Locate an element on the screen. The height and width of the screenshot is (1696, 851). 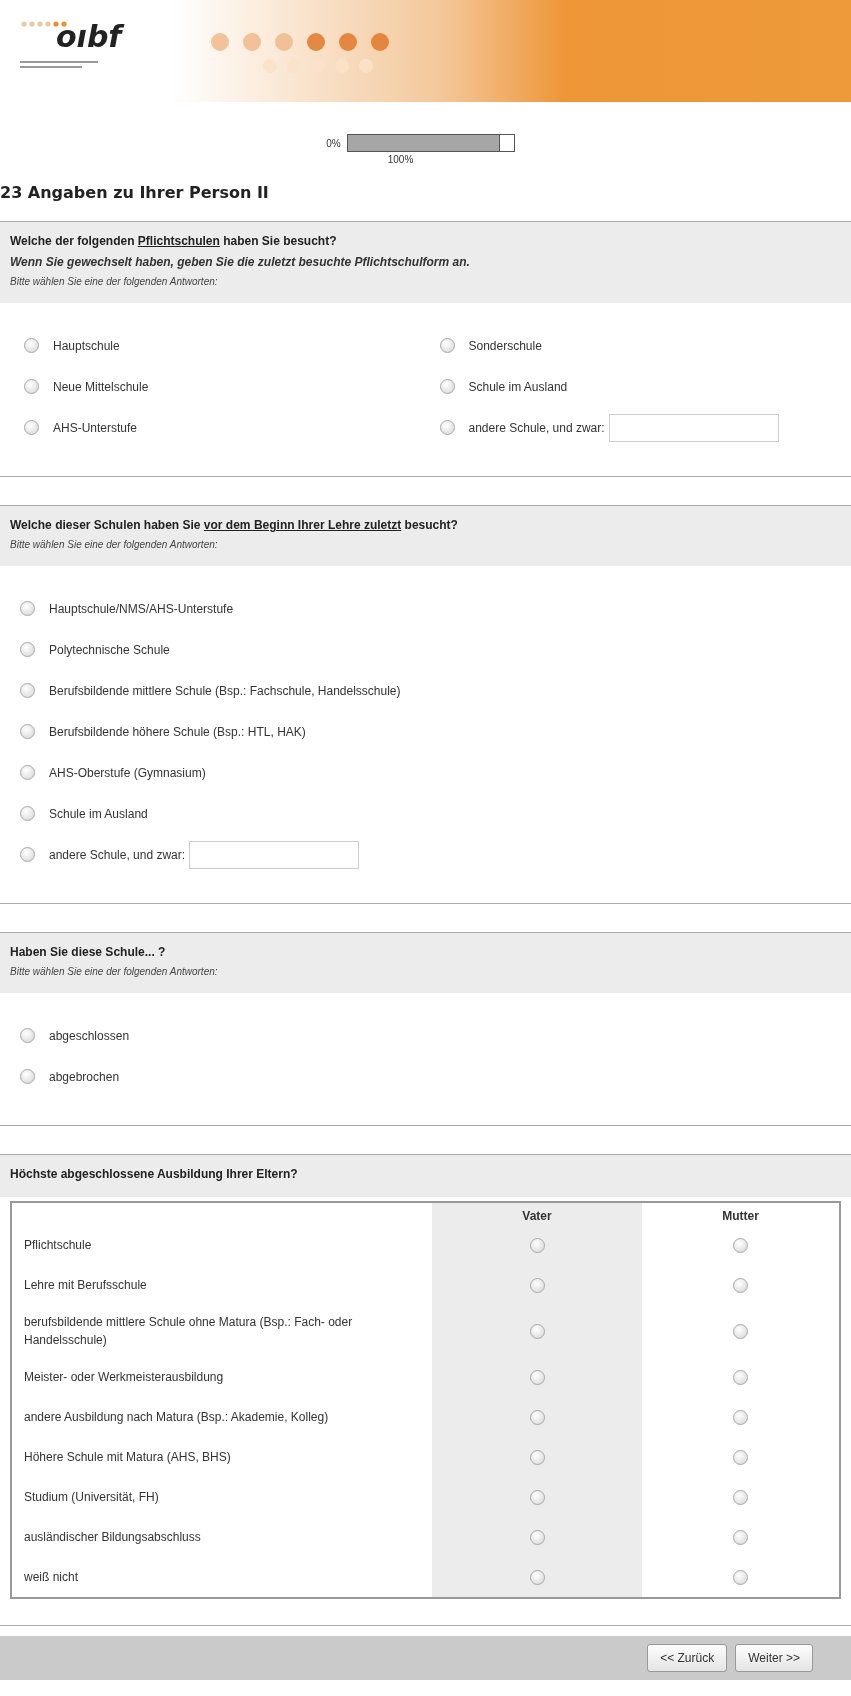
question-note: Wenn Sie gewechselt haben, geben Sie die zuletzt besuchte Pflichtschulform an. is located at coordinates (240, 262).